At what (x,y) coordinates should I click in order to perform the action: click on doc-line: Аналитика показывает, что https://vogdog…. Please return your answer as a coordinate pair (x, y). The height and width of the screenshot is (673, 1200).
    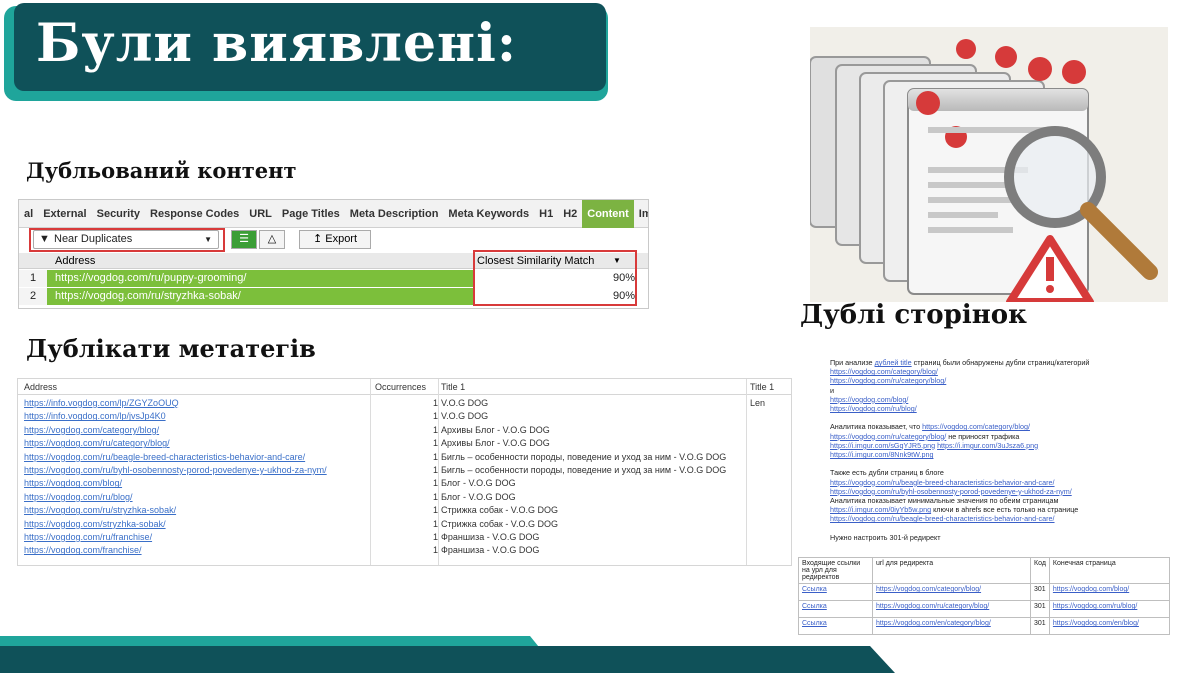
    Looking at the image, I should click on (930, 426).